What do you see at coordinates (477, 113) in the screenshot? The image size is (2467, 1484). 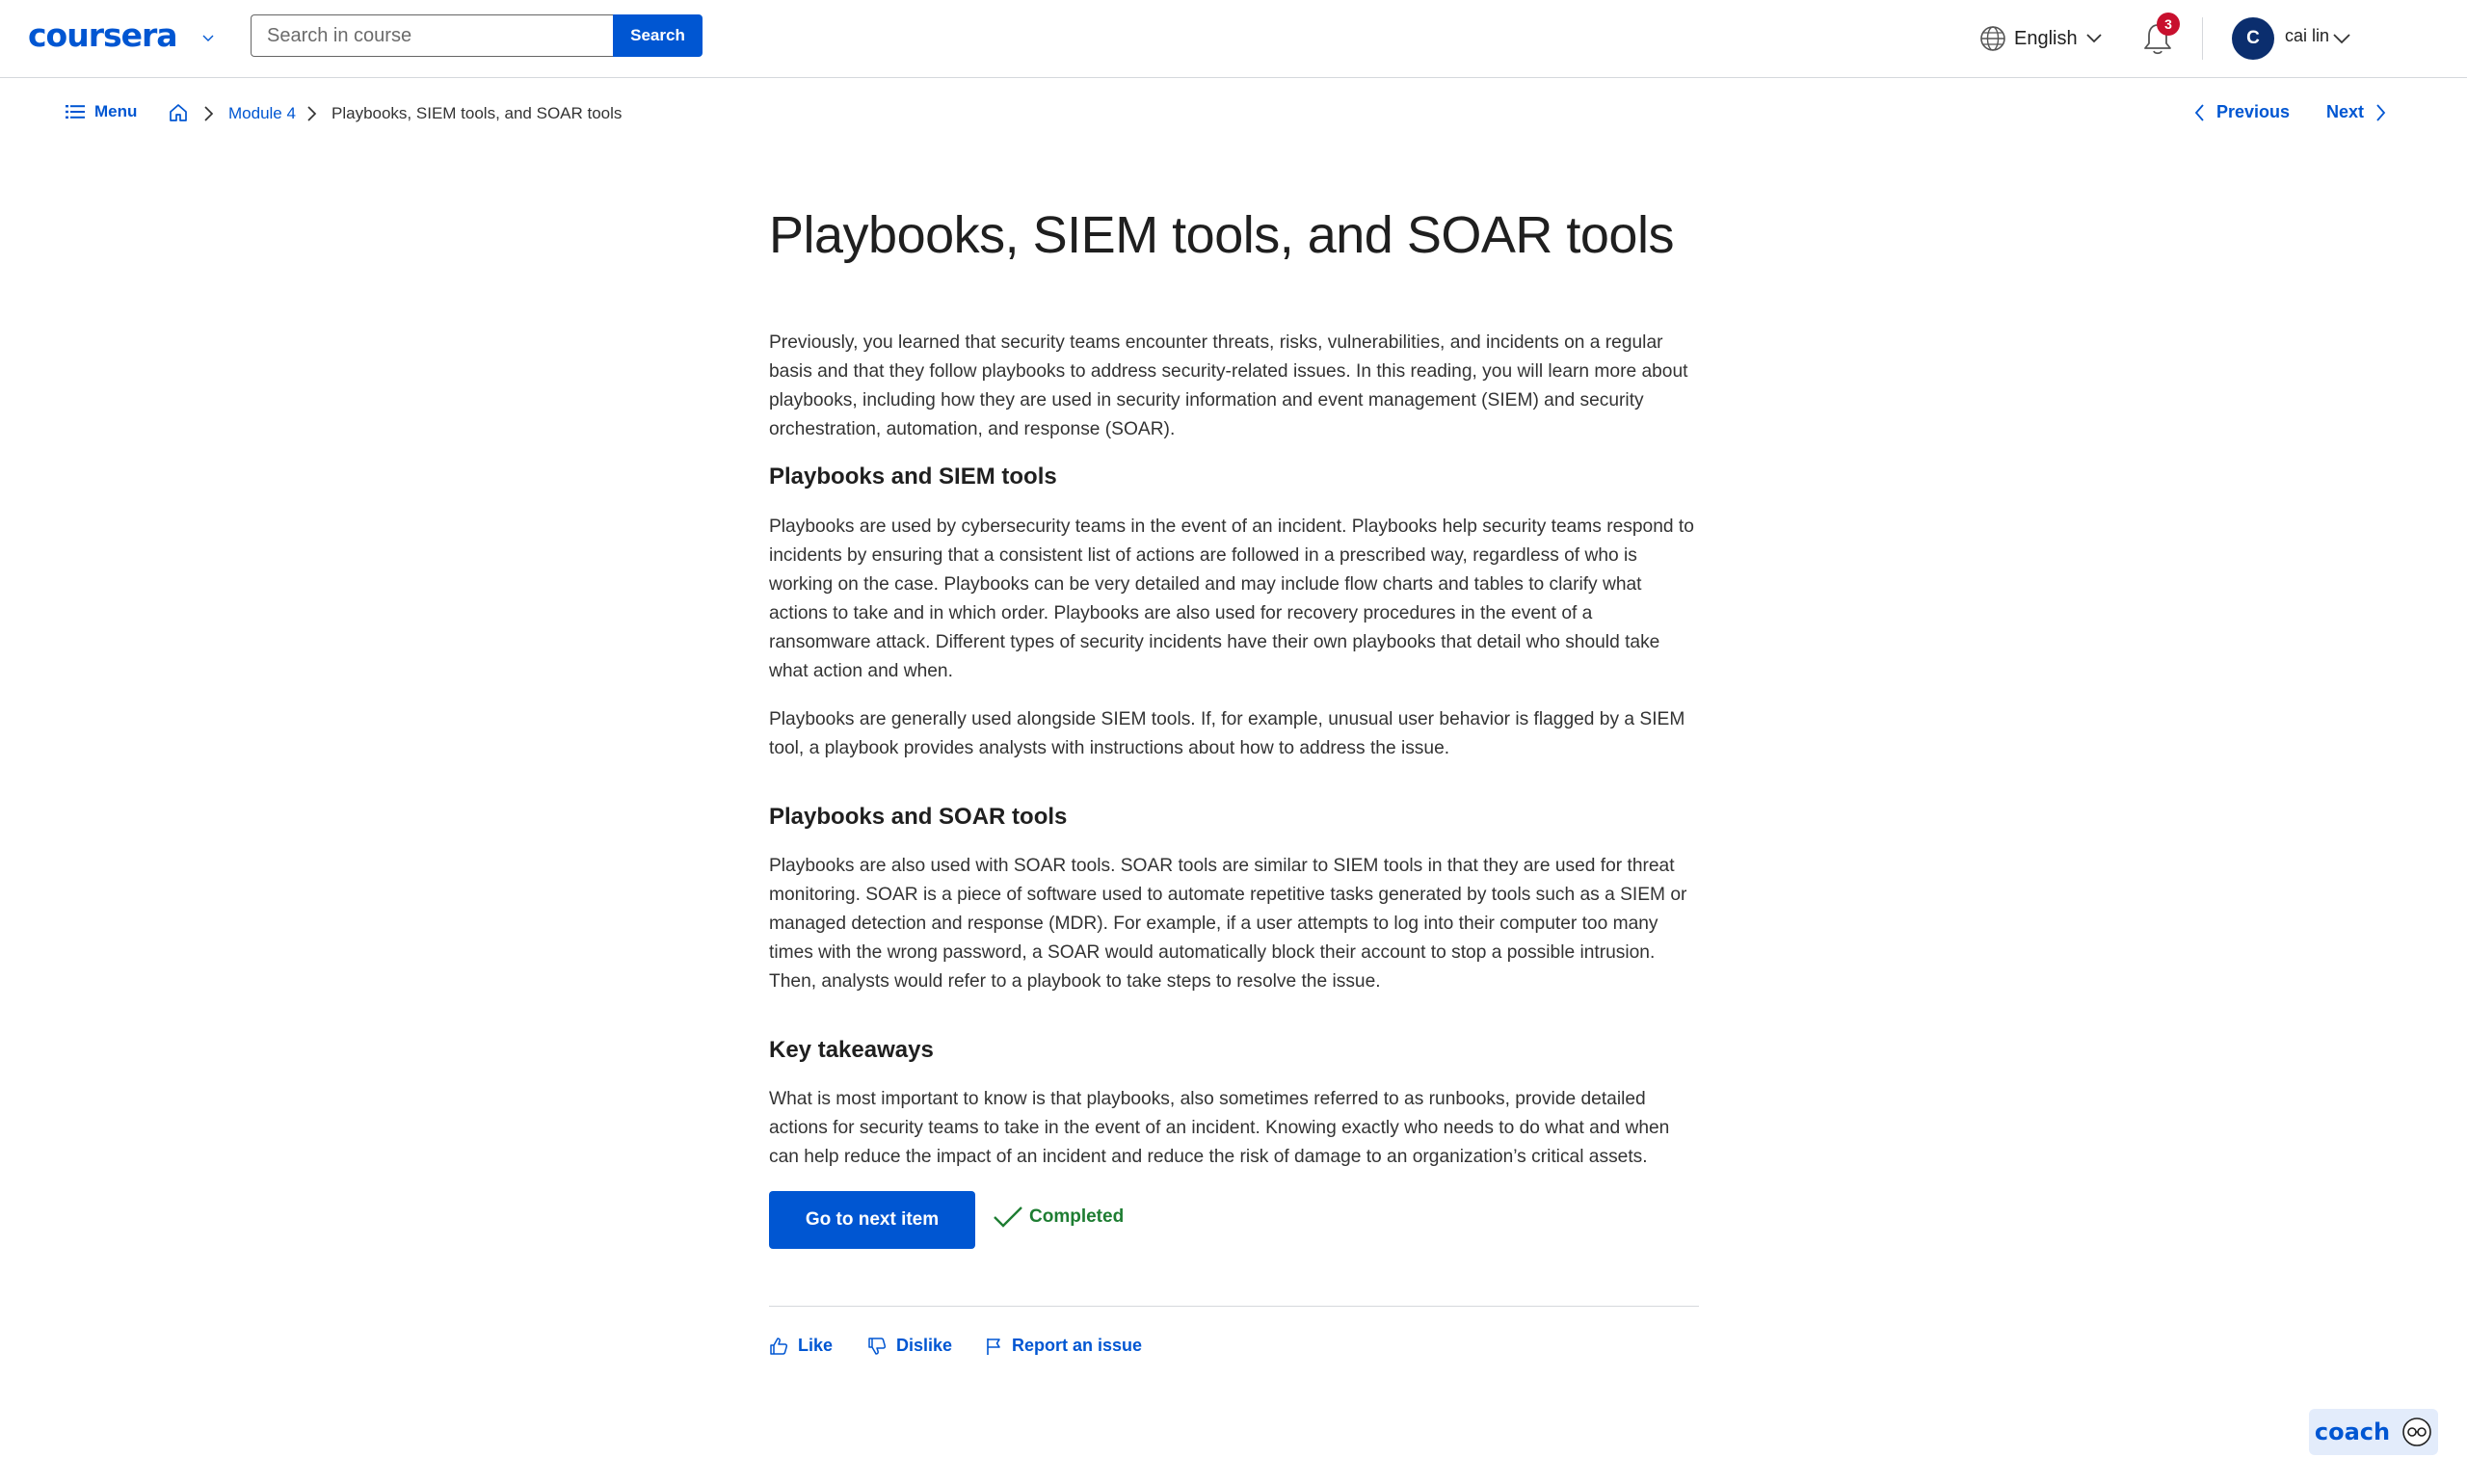 I see `breadcrumb-current: Playbooks, SIEM tools, and SOAR tools` at bounding box center [477, 113].